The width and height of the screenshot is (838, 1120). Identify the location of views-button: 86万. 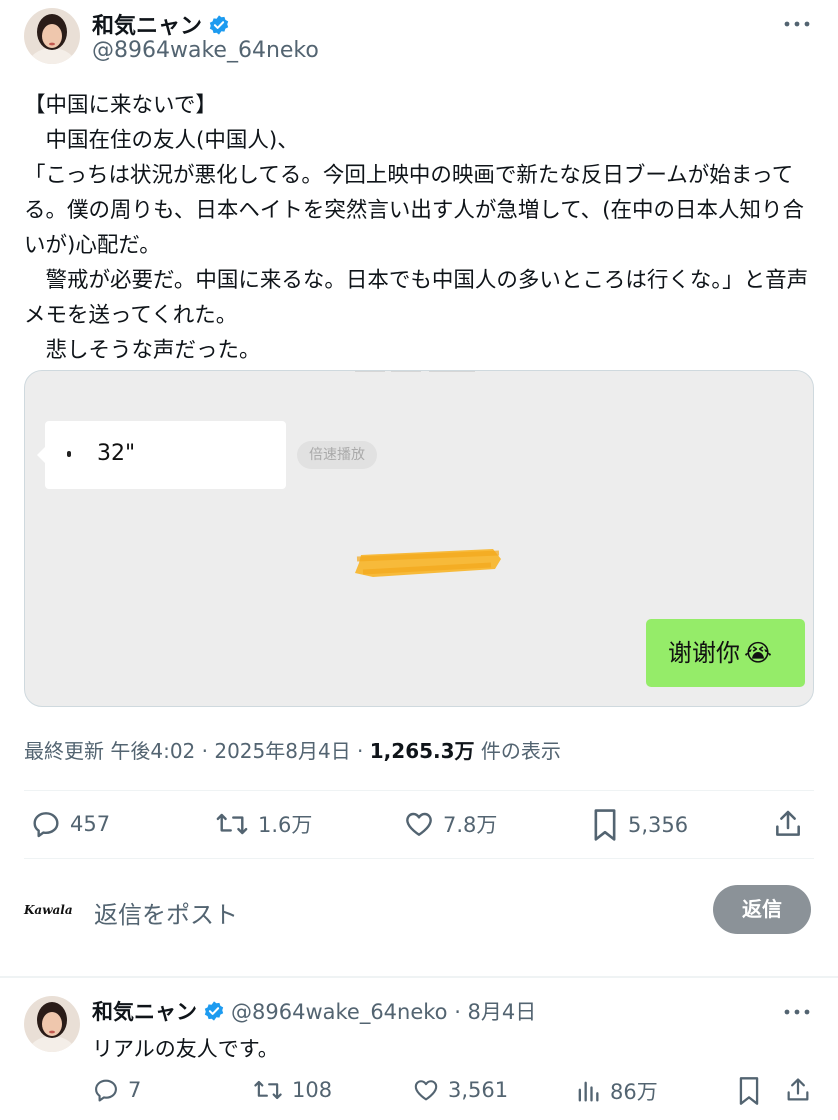
(616, 1091).